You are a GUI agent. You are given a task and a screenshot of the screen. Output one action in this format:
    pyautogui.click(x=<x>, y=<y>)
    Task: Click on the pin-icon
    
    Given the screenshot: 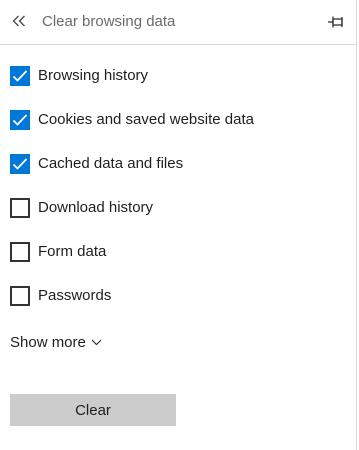 What is the action you would take?
    pyautogui.click(x=335, y=22)
    